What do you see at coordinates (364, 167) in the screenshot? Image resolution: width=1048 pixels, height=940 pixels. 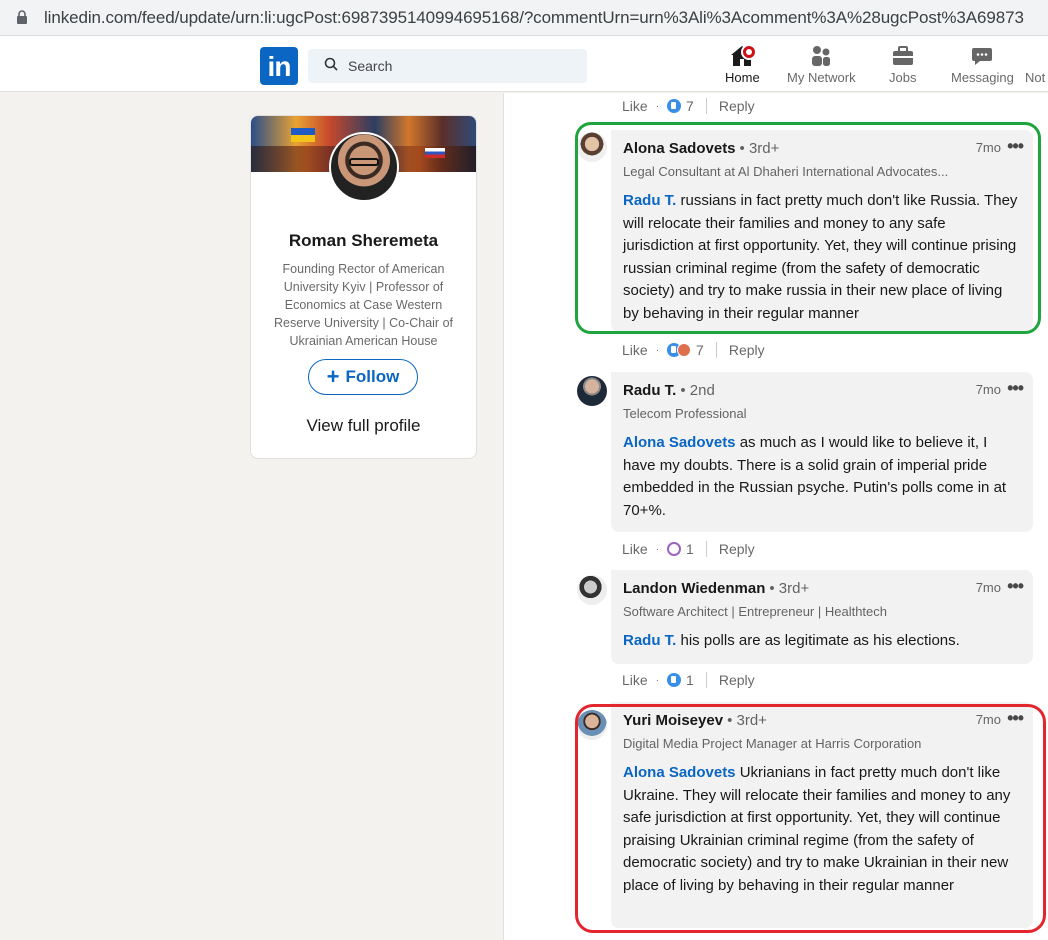 I see `profile-avatar` at bounding box center [364, 167].